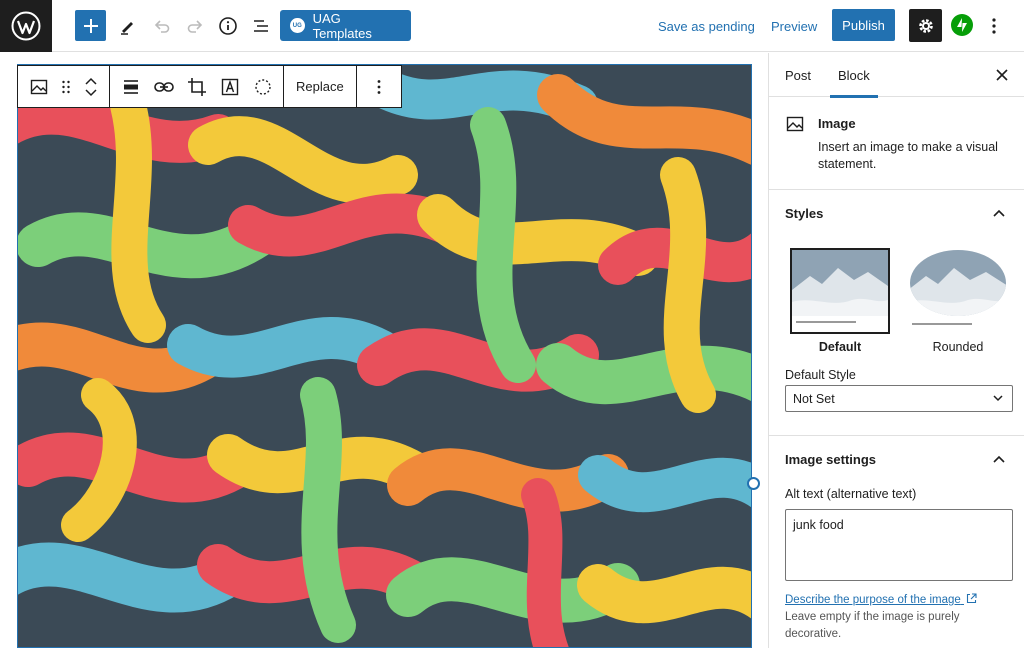 This screenshot has height=648, width=1024. I want to click on align-icon, so click(130, 86).